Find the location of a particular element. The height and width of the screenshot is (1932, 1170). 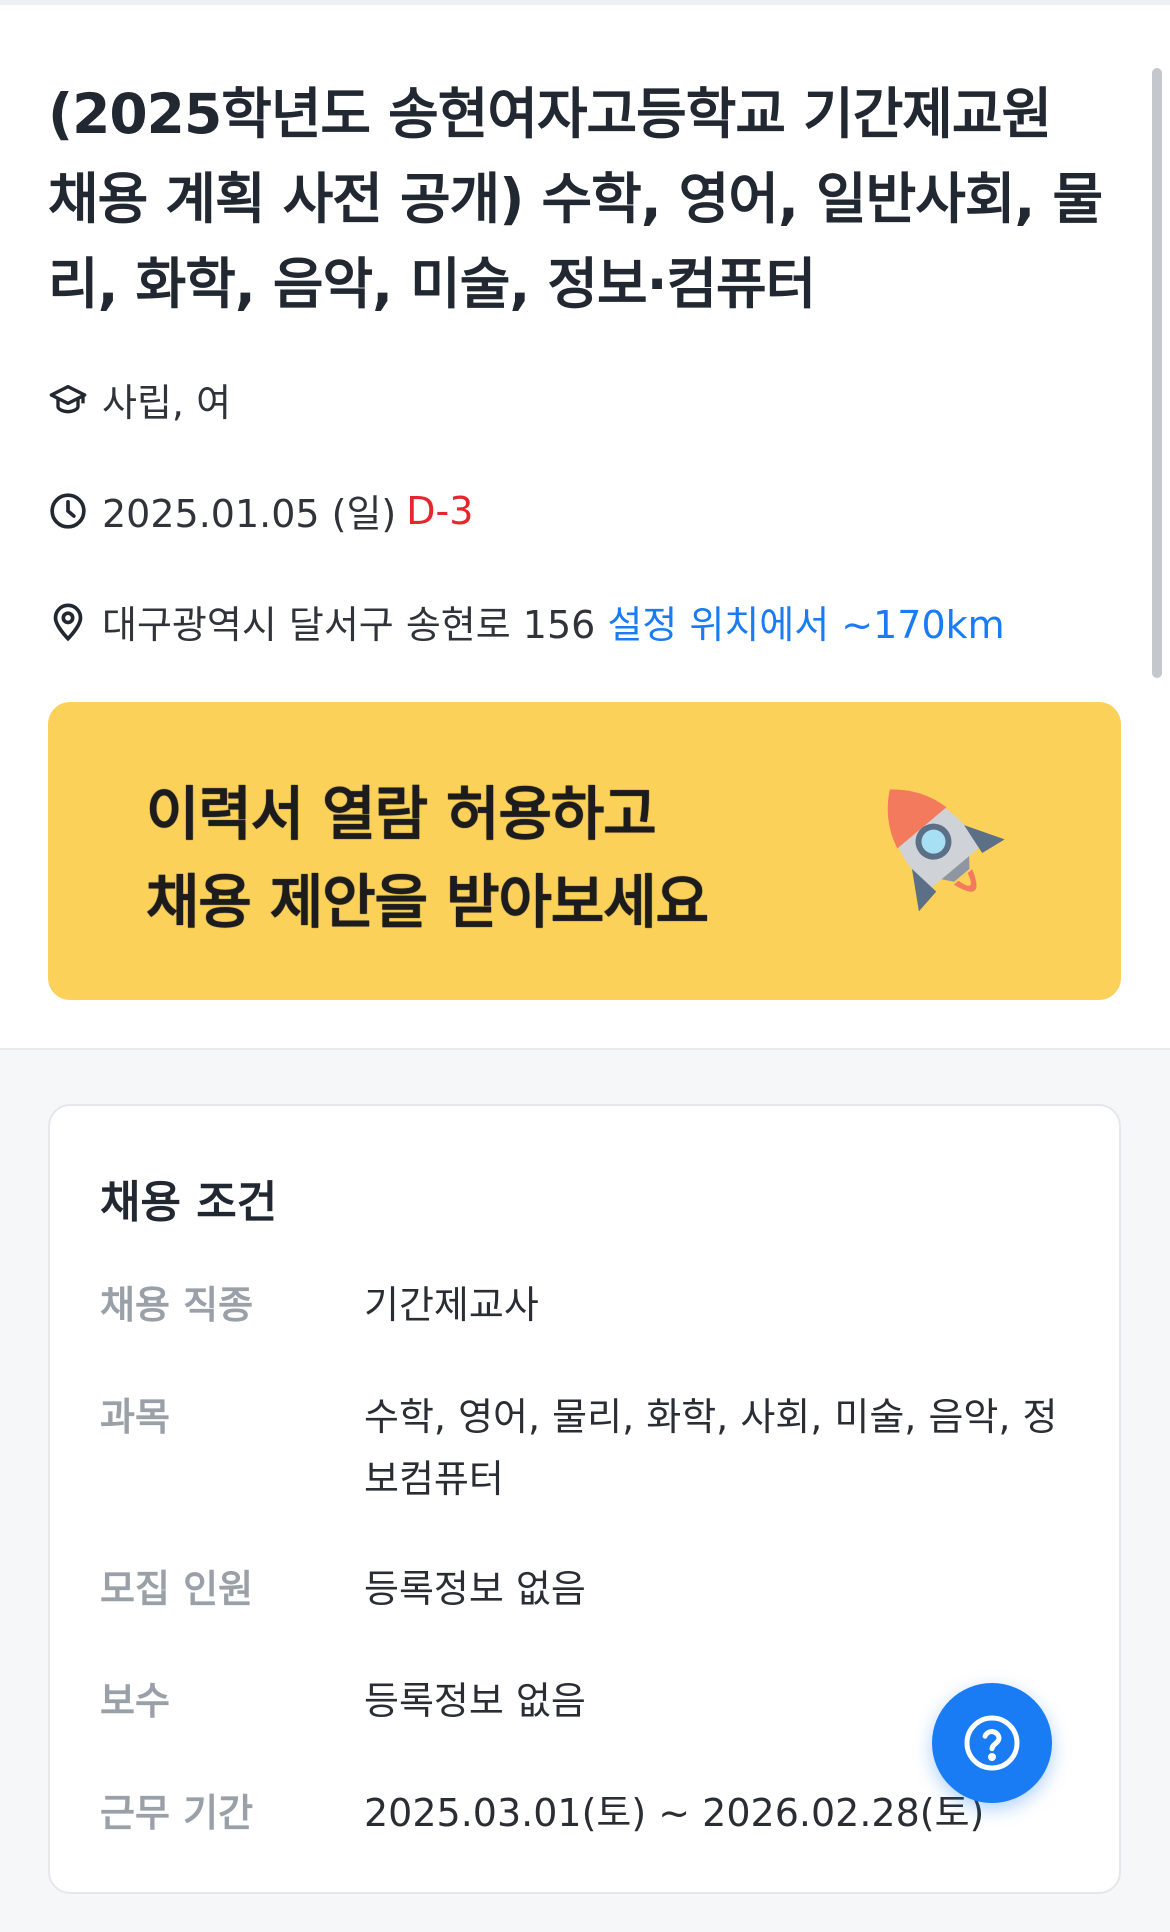

location-pin-icon is located at coordinates (68, 622).